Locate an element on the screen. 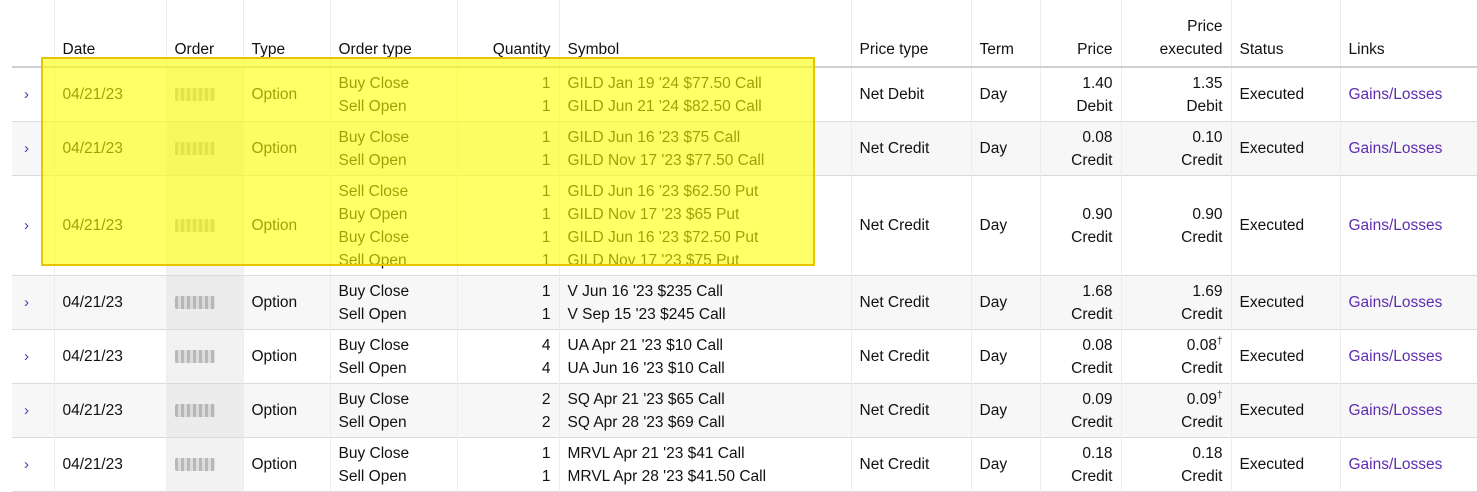 The width and height of the screenshot is (1477, 492). quantity-cell: 44 is located at coordinates (507, 356).